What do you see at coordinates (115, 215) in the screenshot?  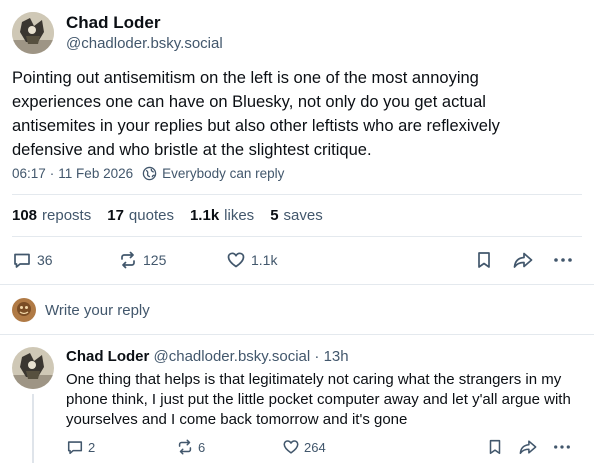 I see `quotes-count: 17` at bounding box center [115, 215].